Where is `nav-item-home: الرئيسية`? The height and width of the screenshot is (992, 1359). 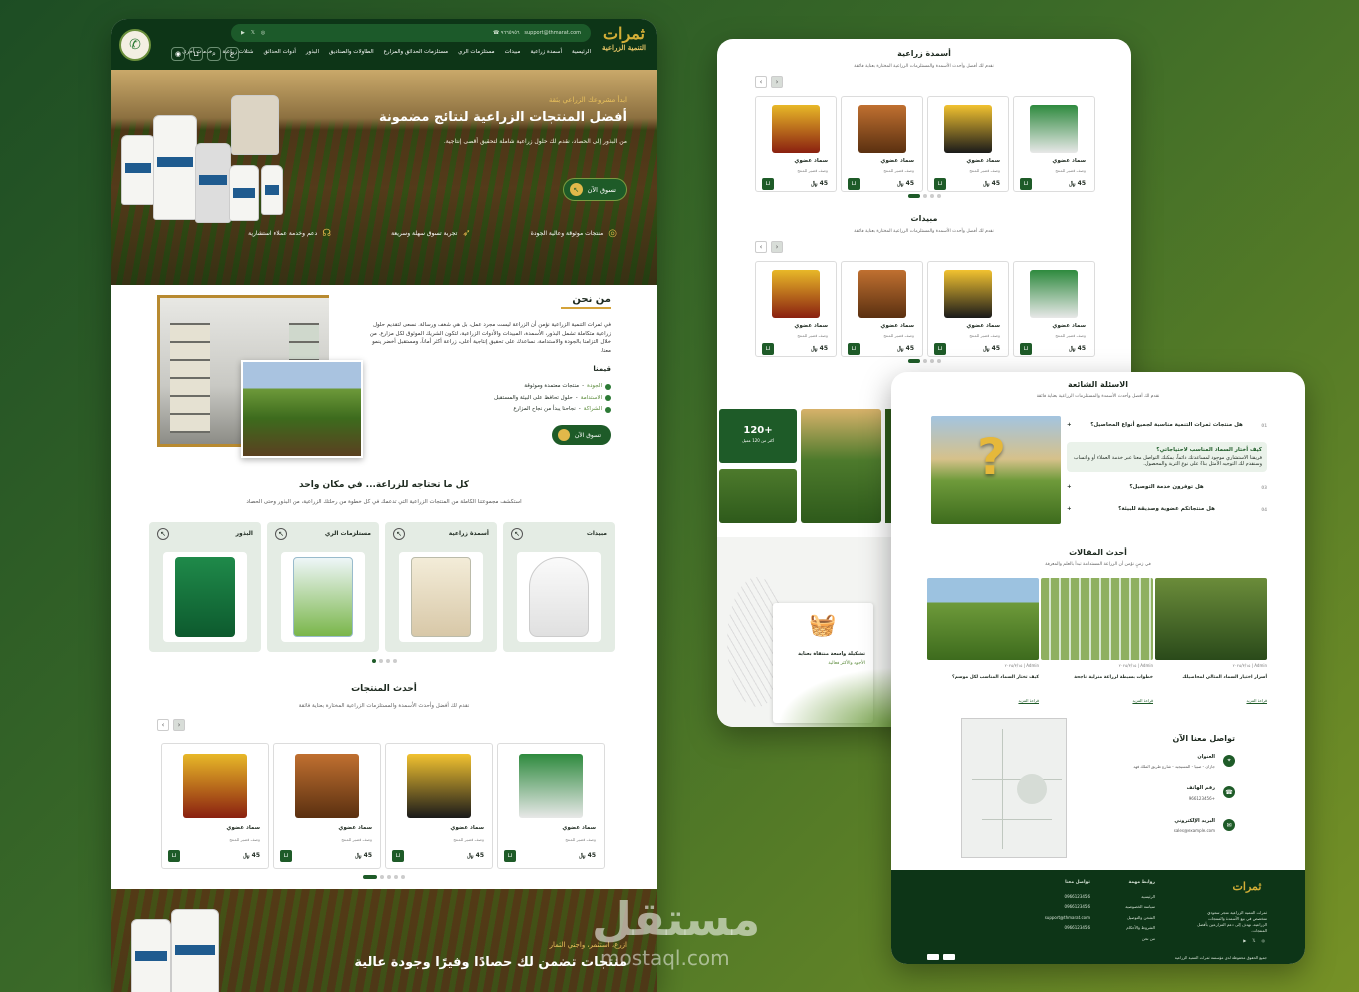
nav-item-home: الرئيسية is located at coordinates (581, 52).